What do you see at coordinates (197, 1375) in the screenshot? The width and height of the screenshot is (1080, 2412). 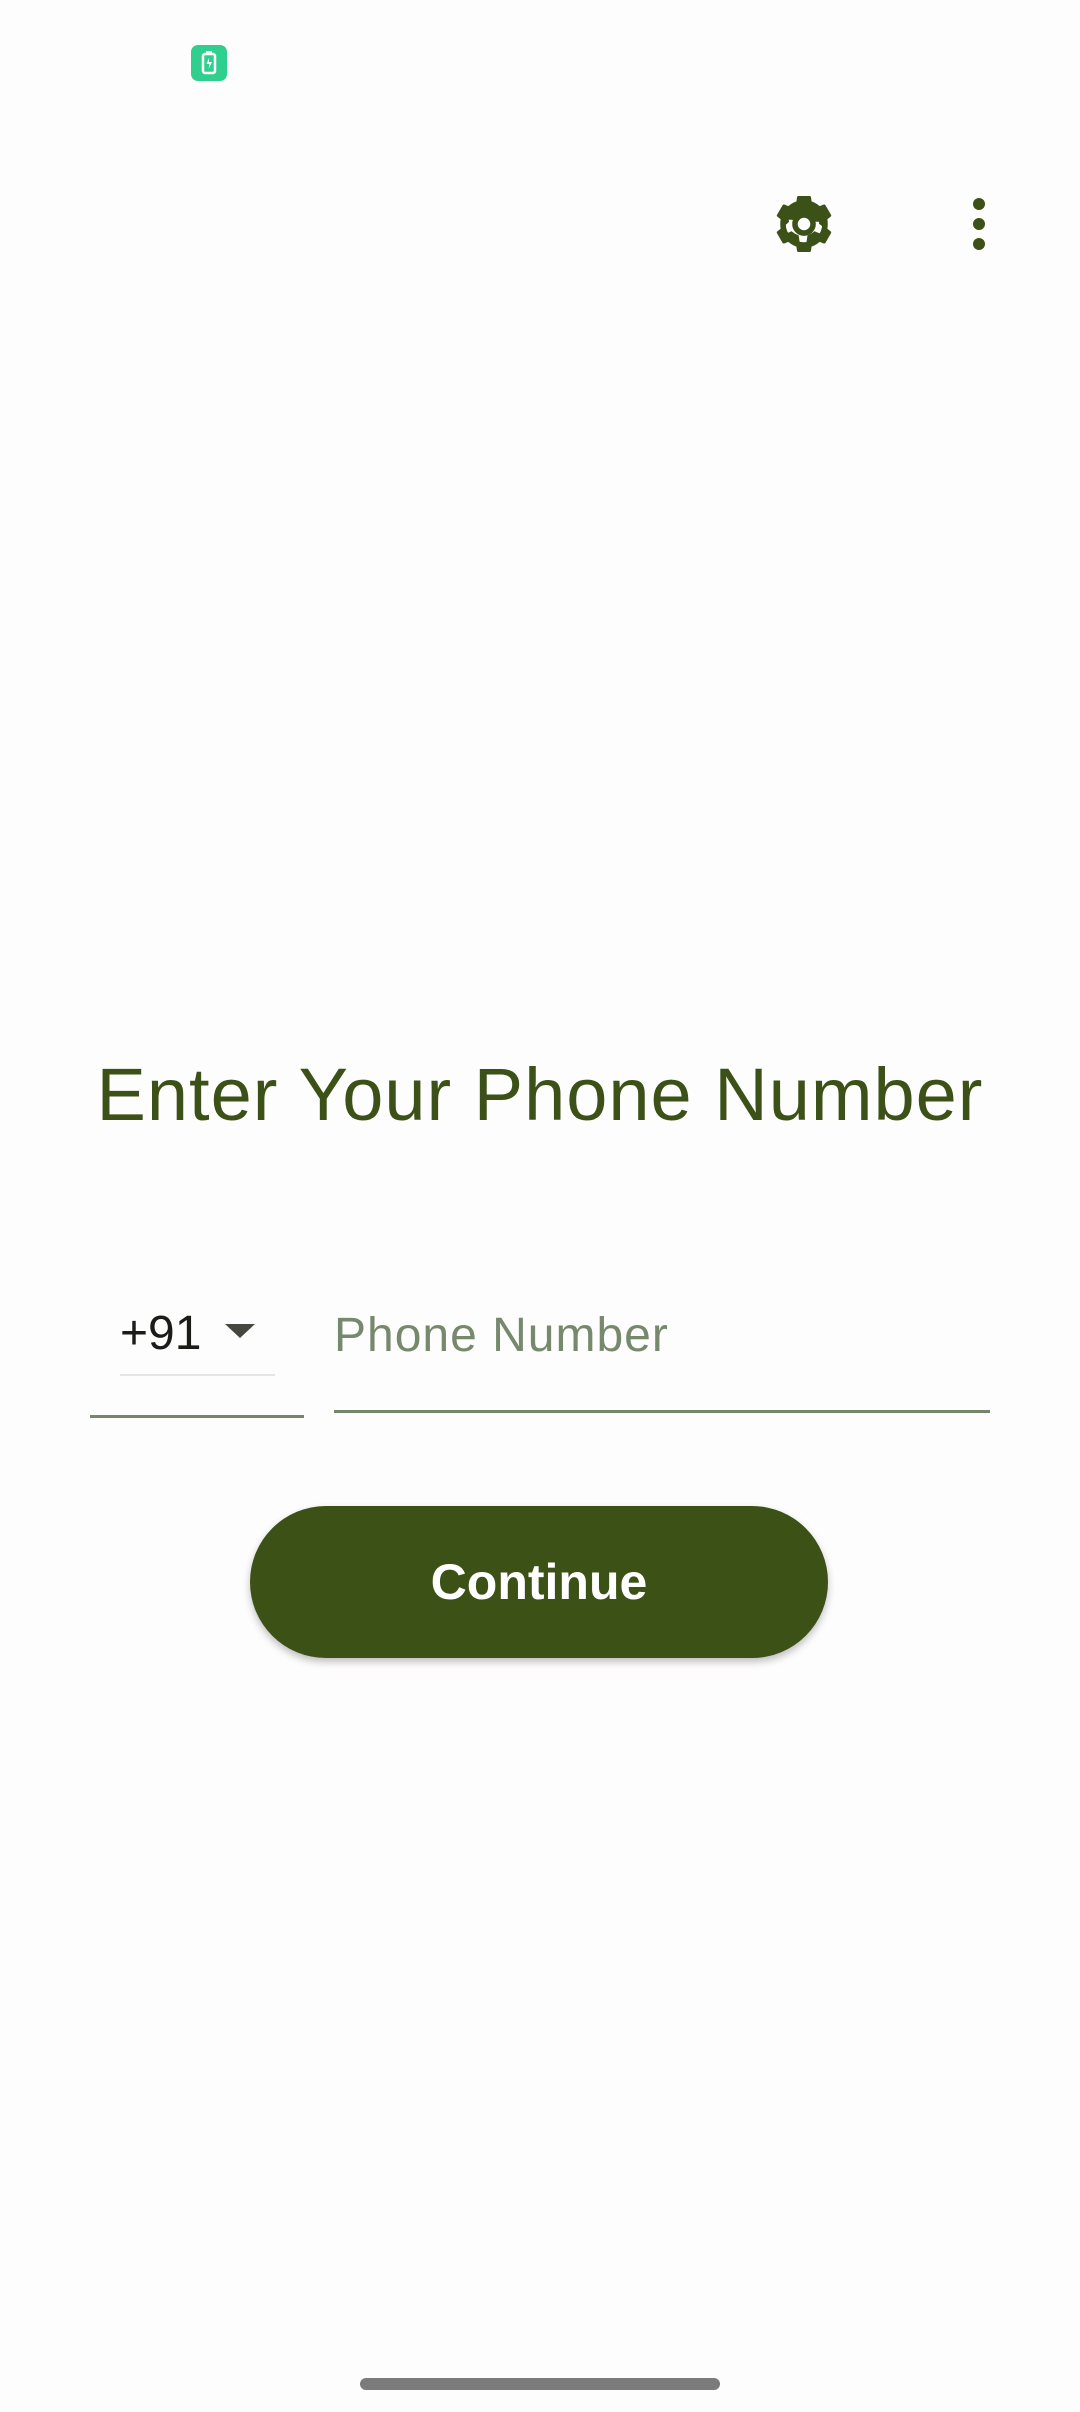 I see `country-code-divider` at bounding box center [197, 1375].